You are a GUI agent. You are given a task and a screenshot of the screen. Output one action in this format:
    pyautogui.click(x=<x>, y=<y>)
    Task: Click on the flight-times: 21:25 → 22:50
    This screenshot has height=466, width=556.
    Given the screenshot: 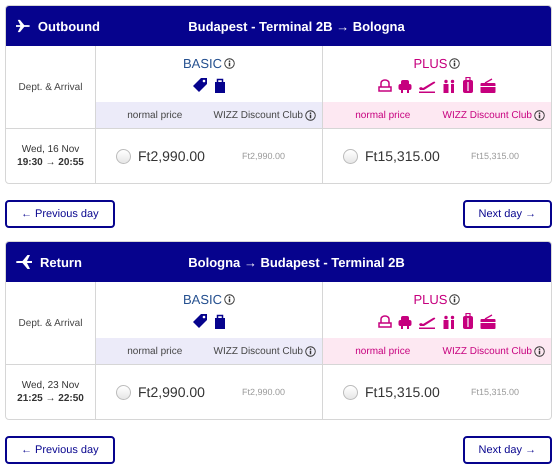 What is the action you would take?
    pyautogui.click(x=50, y=398)
    